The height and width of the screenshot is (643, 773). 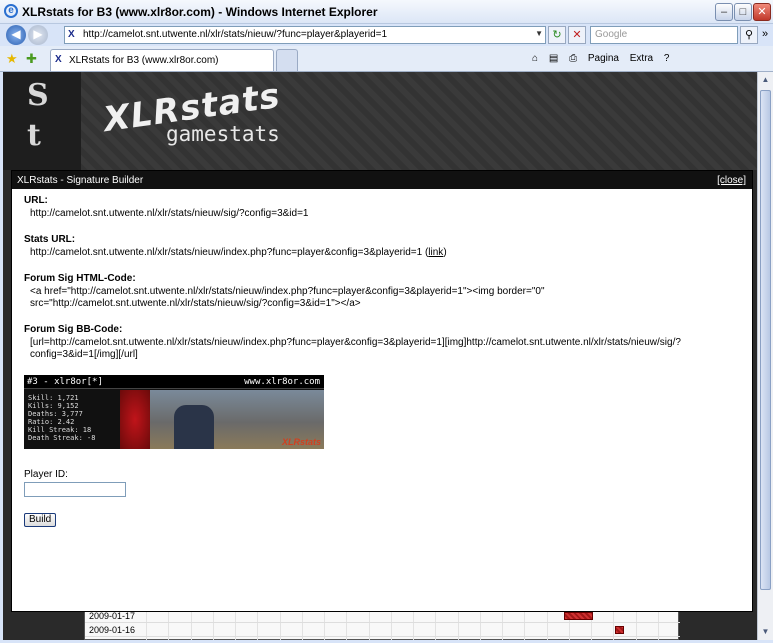 I want to click on command-bar: ⌂ ▤ ⎙ Pagina Extra ?, so click(x=604, y=58).